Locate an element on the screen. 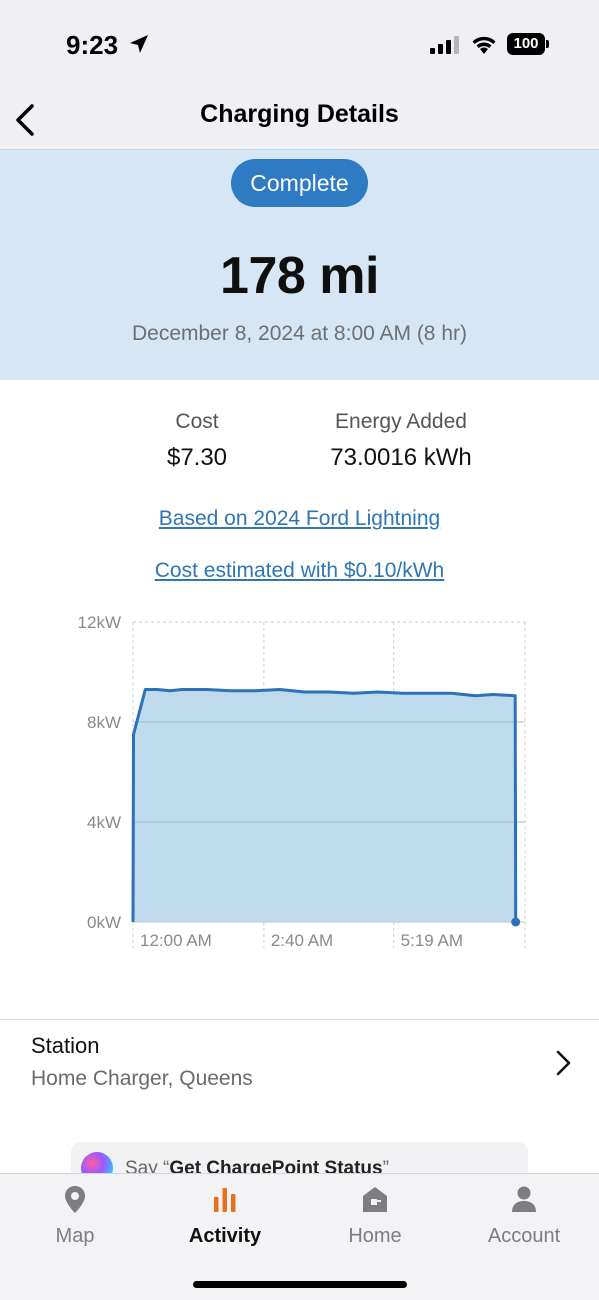 The height and width of the screenshot is (1300, 599). location-arrow-icon is located at coordinates (139, 44).